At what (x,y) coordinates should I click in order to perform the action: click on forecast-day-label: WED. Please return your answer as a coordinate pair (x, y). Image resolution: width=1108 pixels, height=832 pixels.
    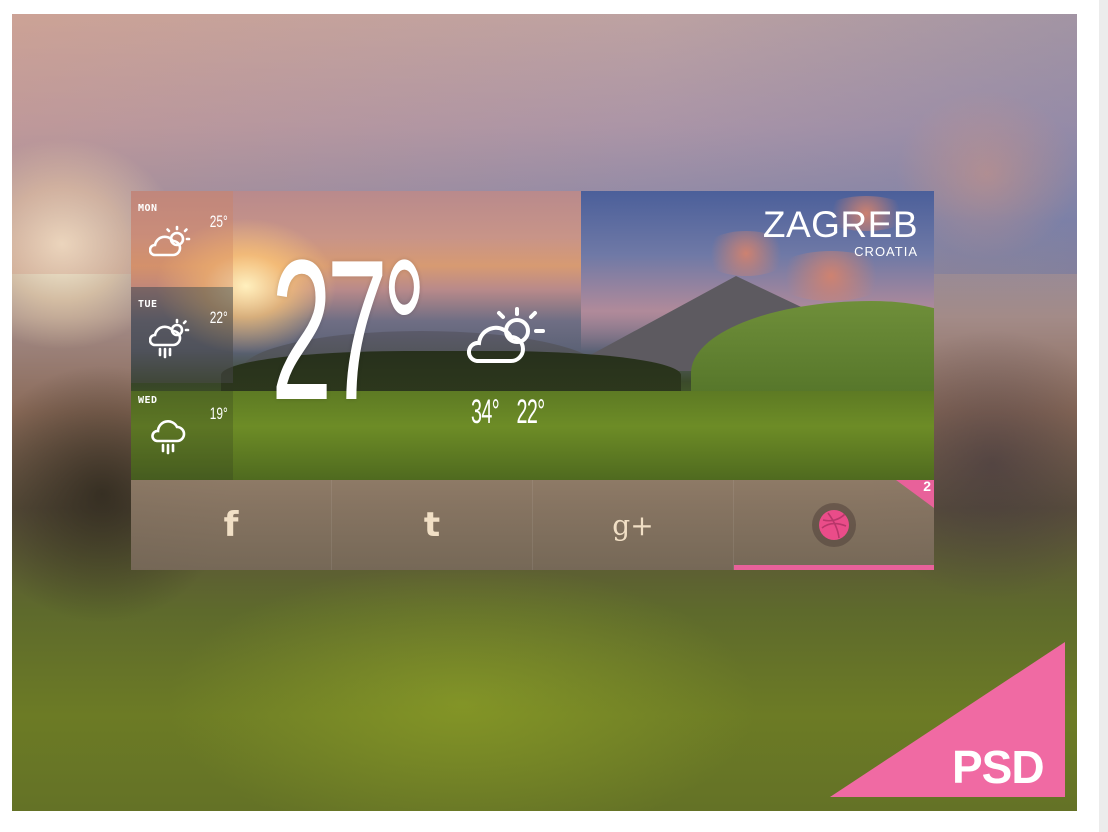
    Looking at the image, I should click on (148, 400).